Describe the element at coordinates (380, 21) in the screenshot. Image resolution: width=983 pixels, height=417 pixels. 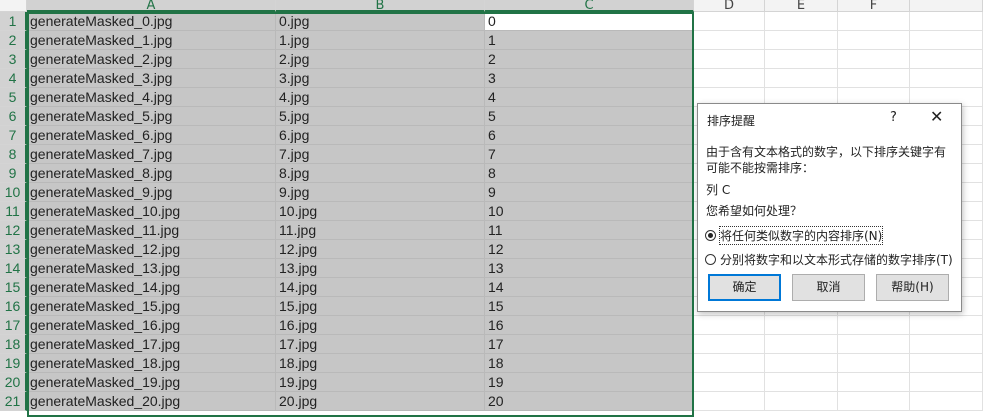
I see `cell-b: 0.jpg` at that location.